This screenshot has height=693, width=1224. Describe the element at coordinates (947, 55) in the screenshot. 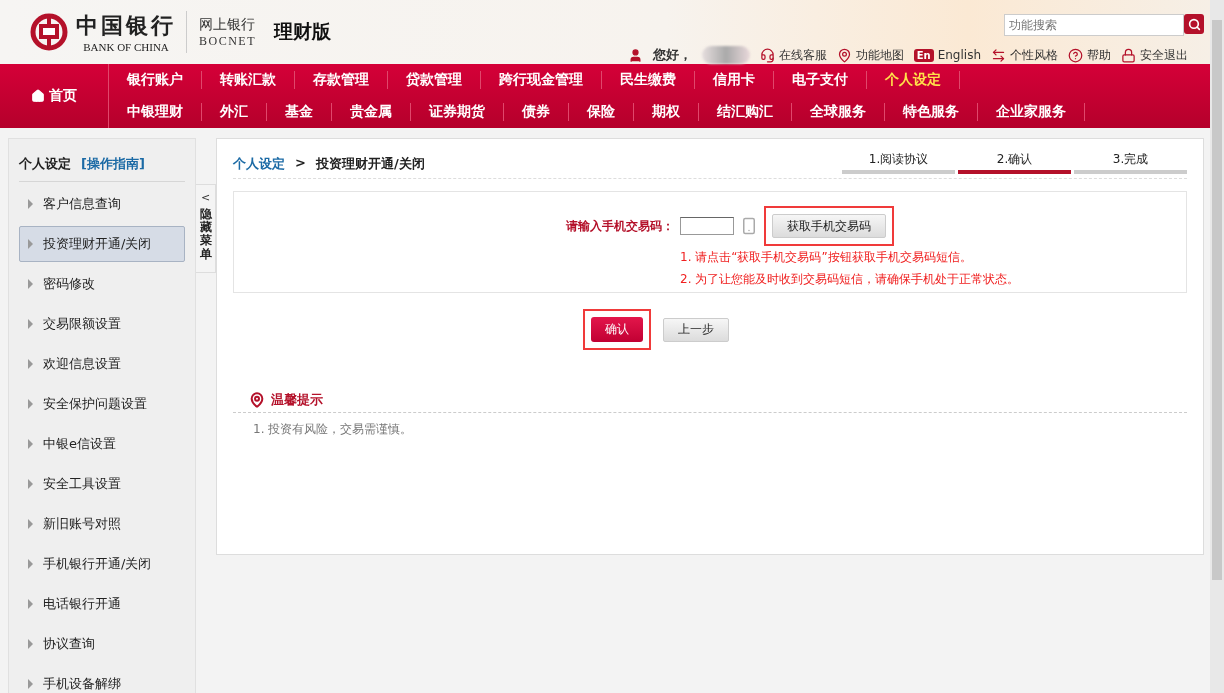

I see `header-link: En English` at that location.